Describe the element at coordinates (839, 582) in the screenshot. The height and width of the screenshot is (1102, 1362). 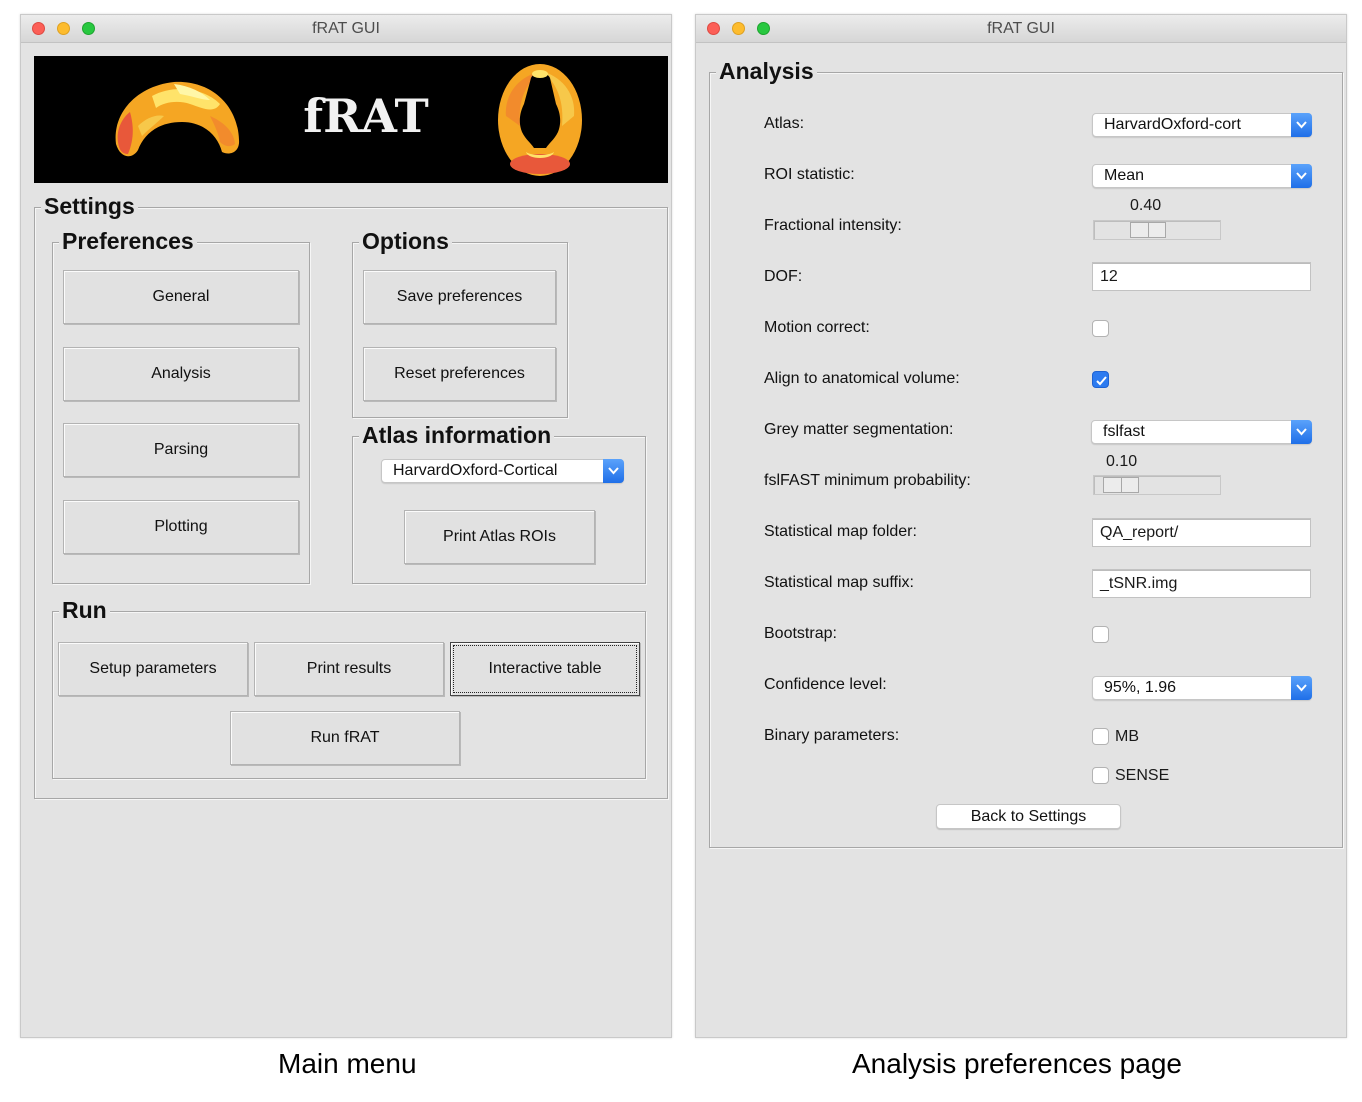
I see `stat-map-suffix-label: Statistical map suffix:` at that location.